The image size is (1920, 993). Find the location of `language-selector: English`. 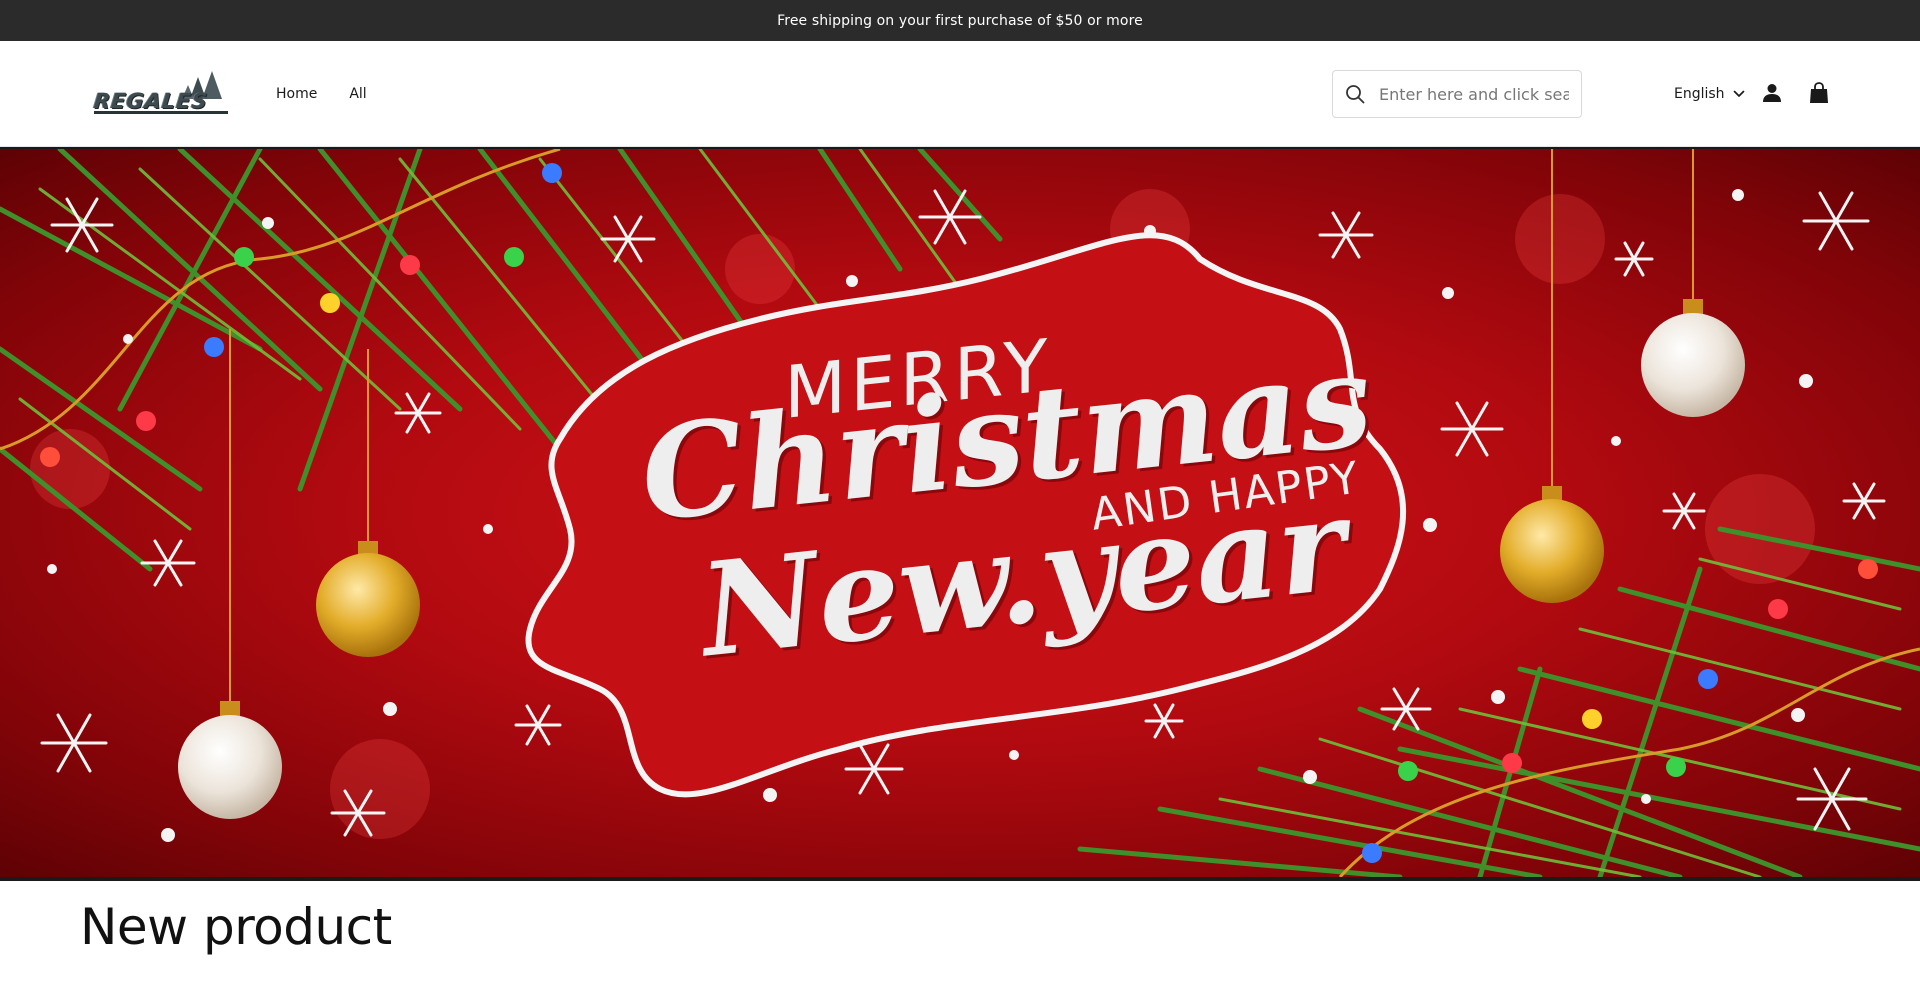

language-selector: English is located at coordinates (1709, 94).